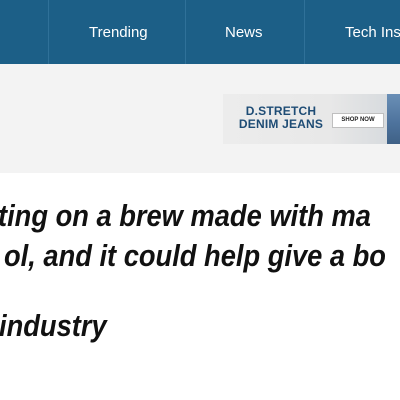 The height and width of the screenshot is (400, 400). Describe the element at coordinates (393, 119) in the screenshot. I see `ad-product-image` at that location.